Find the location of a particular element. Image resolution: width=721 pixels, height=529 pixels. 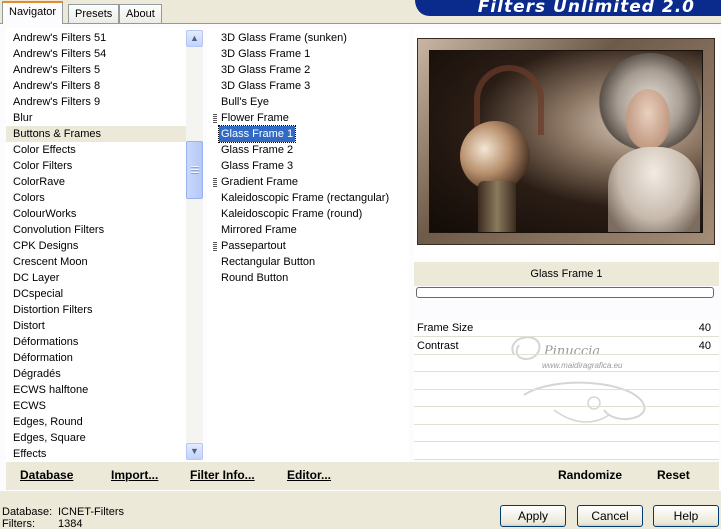

apply-button-label: Apply is located at coordinates (533, 516).